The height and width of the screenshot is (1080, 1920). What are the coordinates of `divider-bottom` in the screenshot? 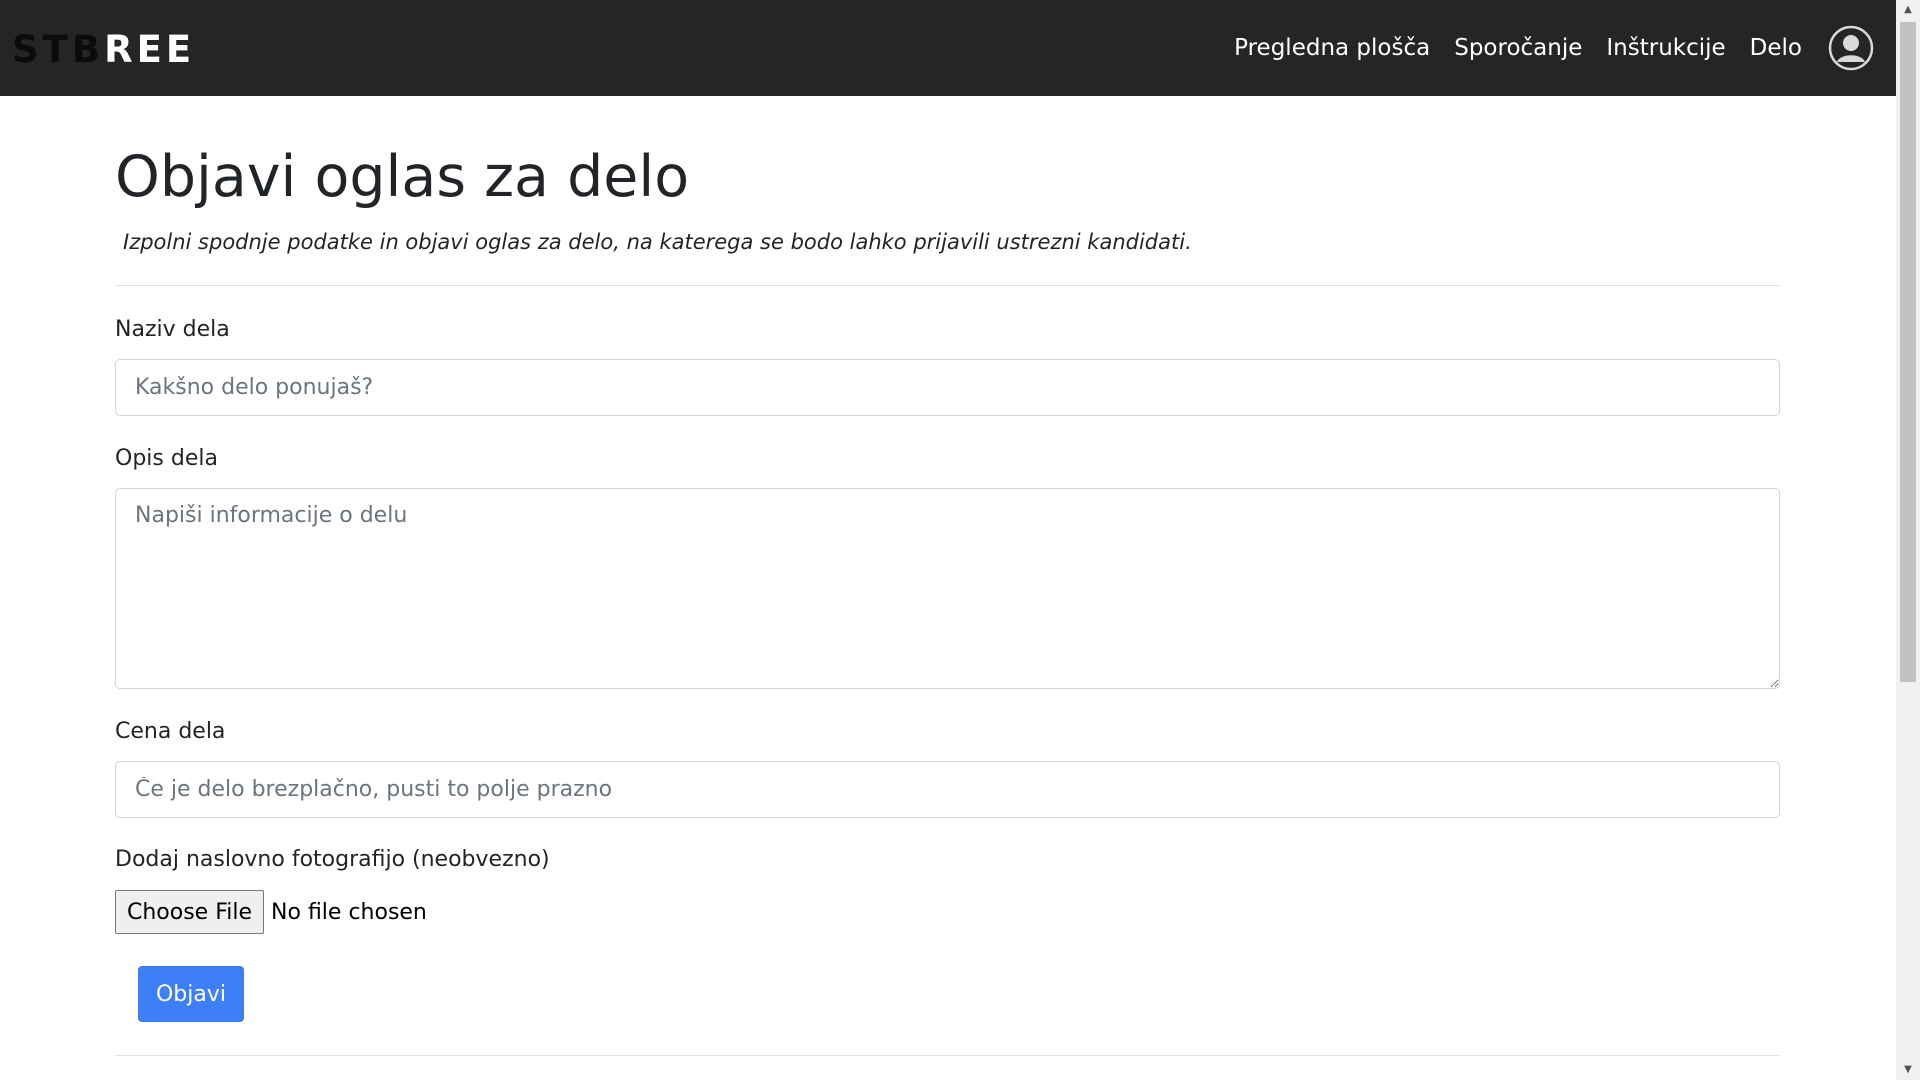 It's located at (947, 1055).